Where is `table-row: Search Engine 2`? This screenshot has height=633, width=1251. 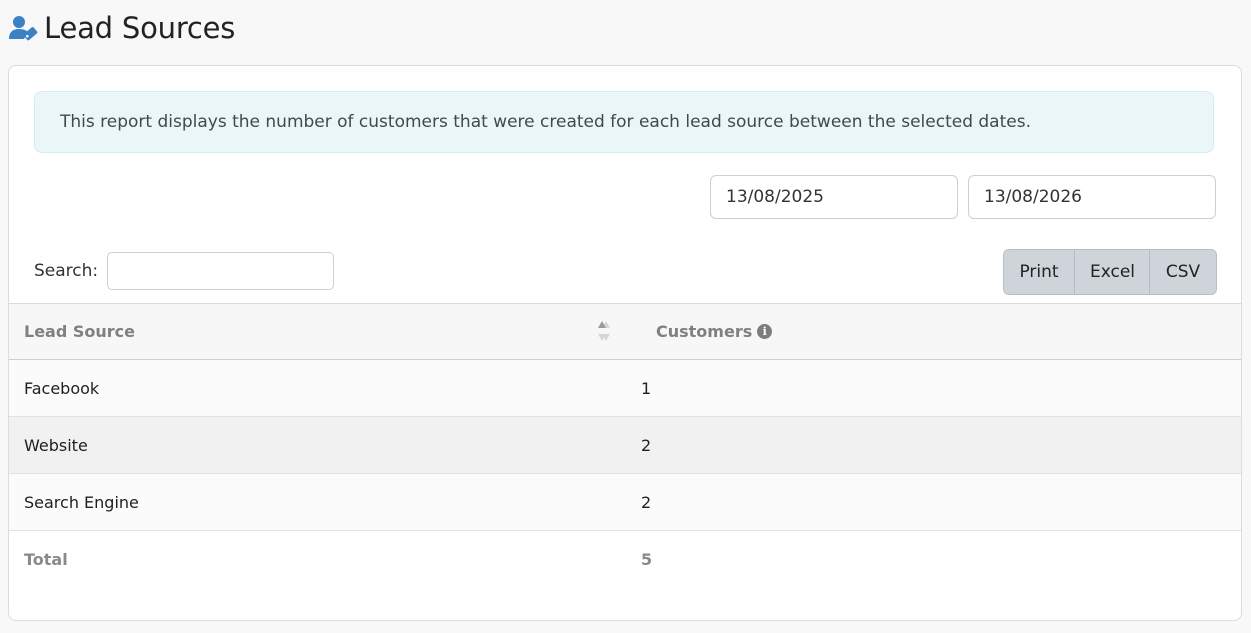 table-row: Search Engine 2 is located at coordinates (625, 502).